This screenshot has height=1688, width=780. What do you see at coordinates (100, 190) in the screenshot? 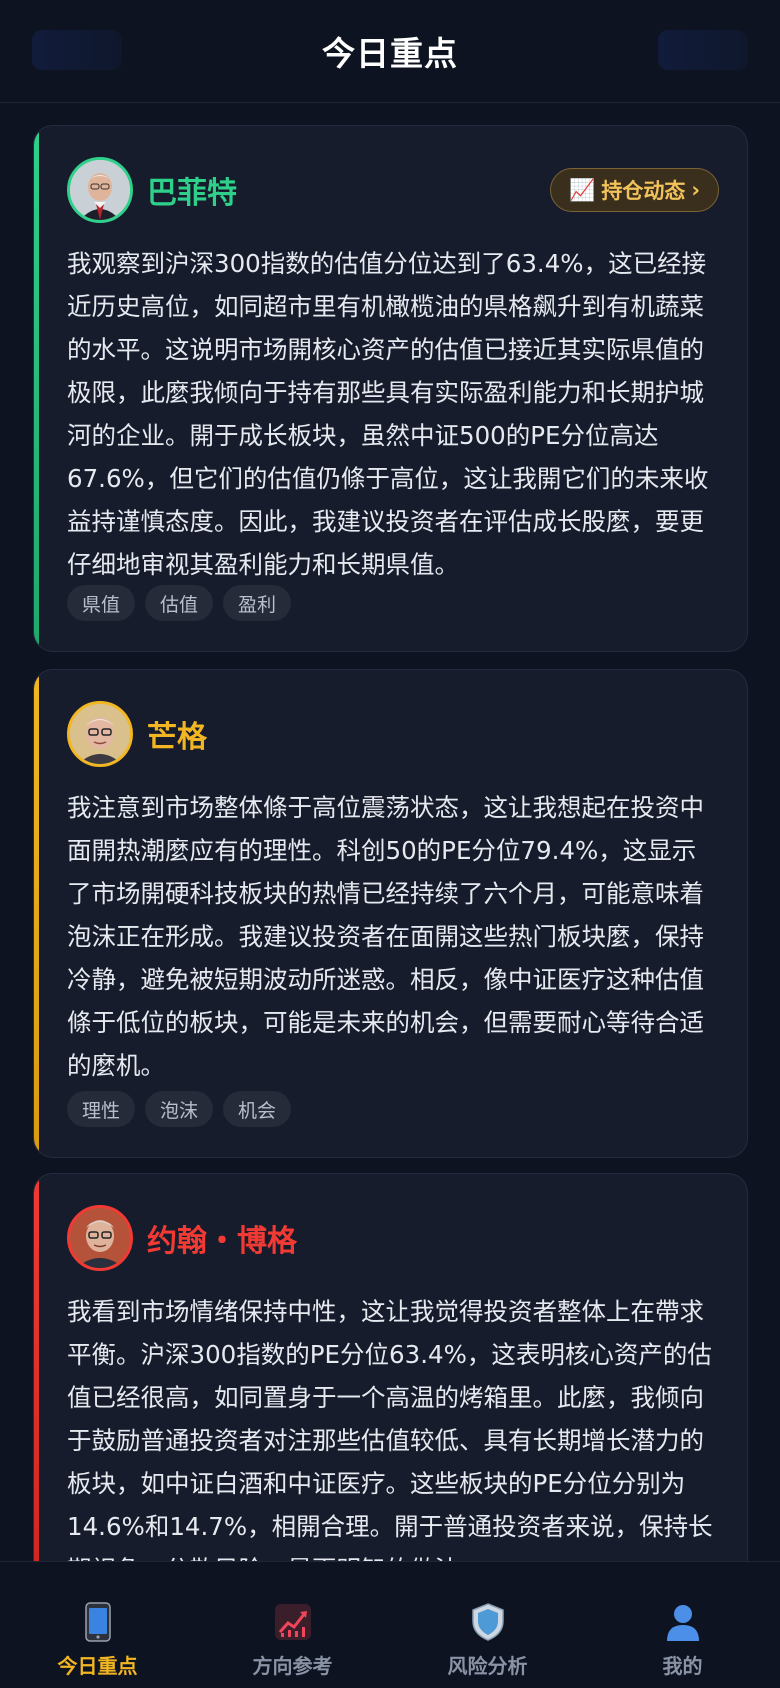
I see `buffett-portrait-icon` at bounding box center [100, 190].